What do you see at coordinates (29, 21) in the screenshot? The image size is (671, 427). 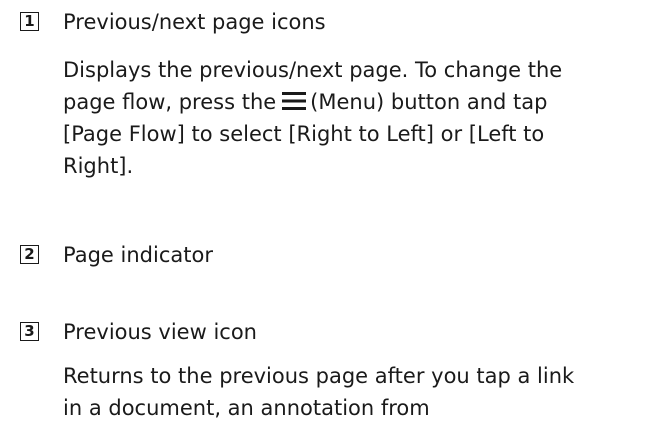 I see `item-number-badge: 1` at bounding box center [29, 21].